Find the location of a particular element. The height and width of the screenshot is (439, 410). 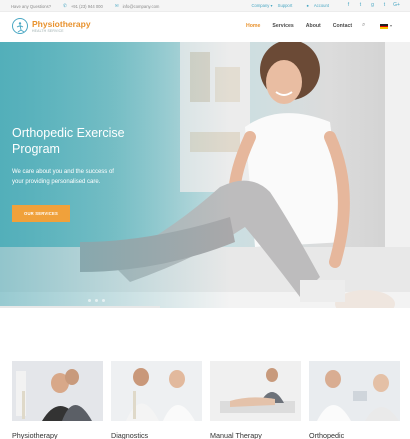

slider-progress is located at coordinates (80, 307).